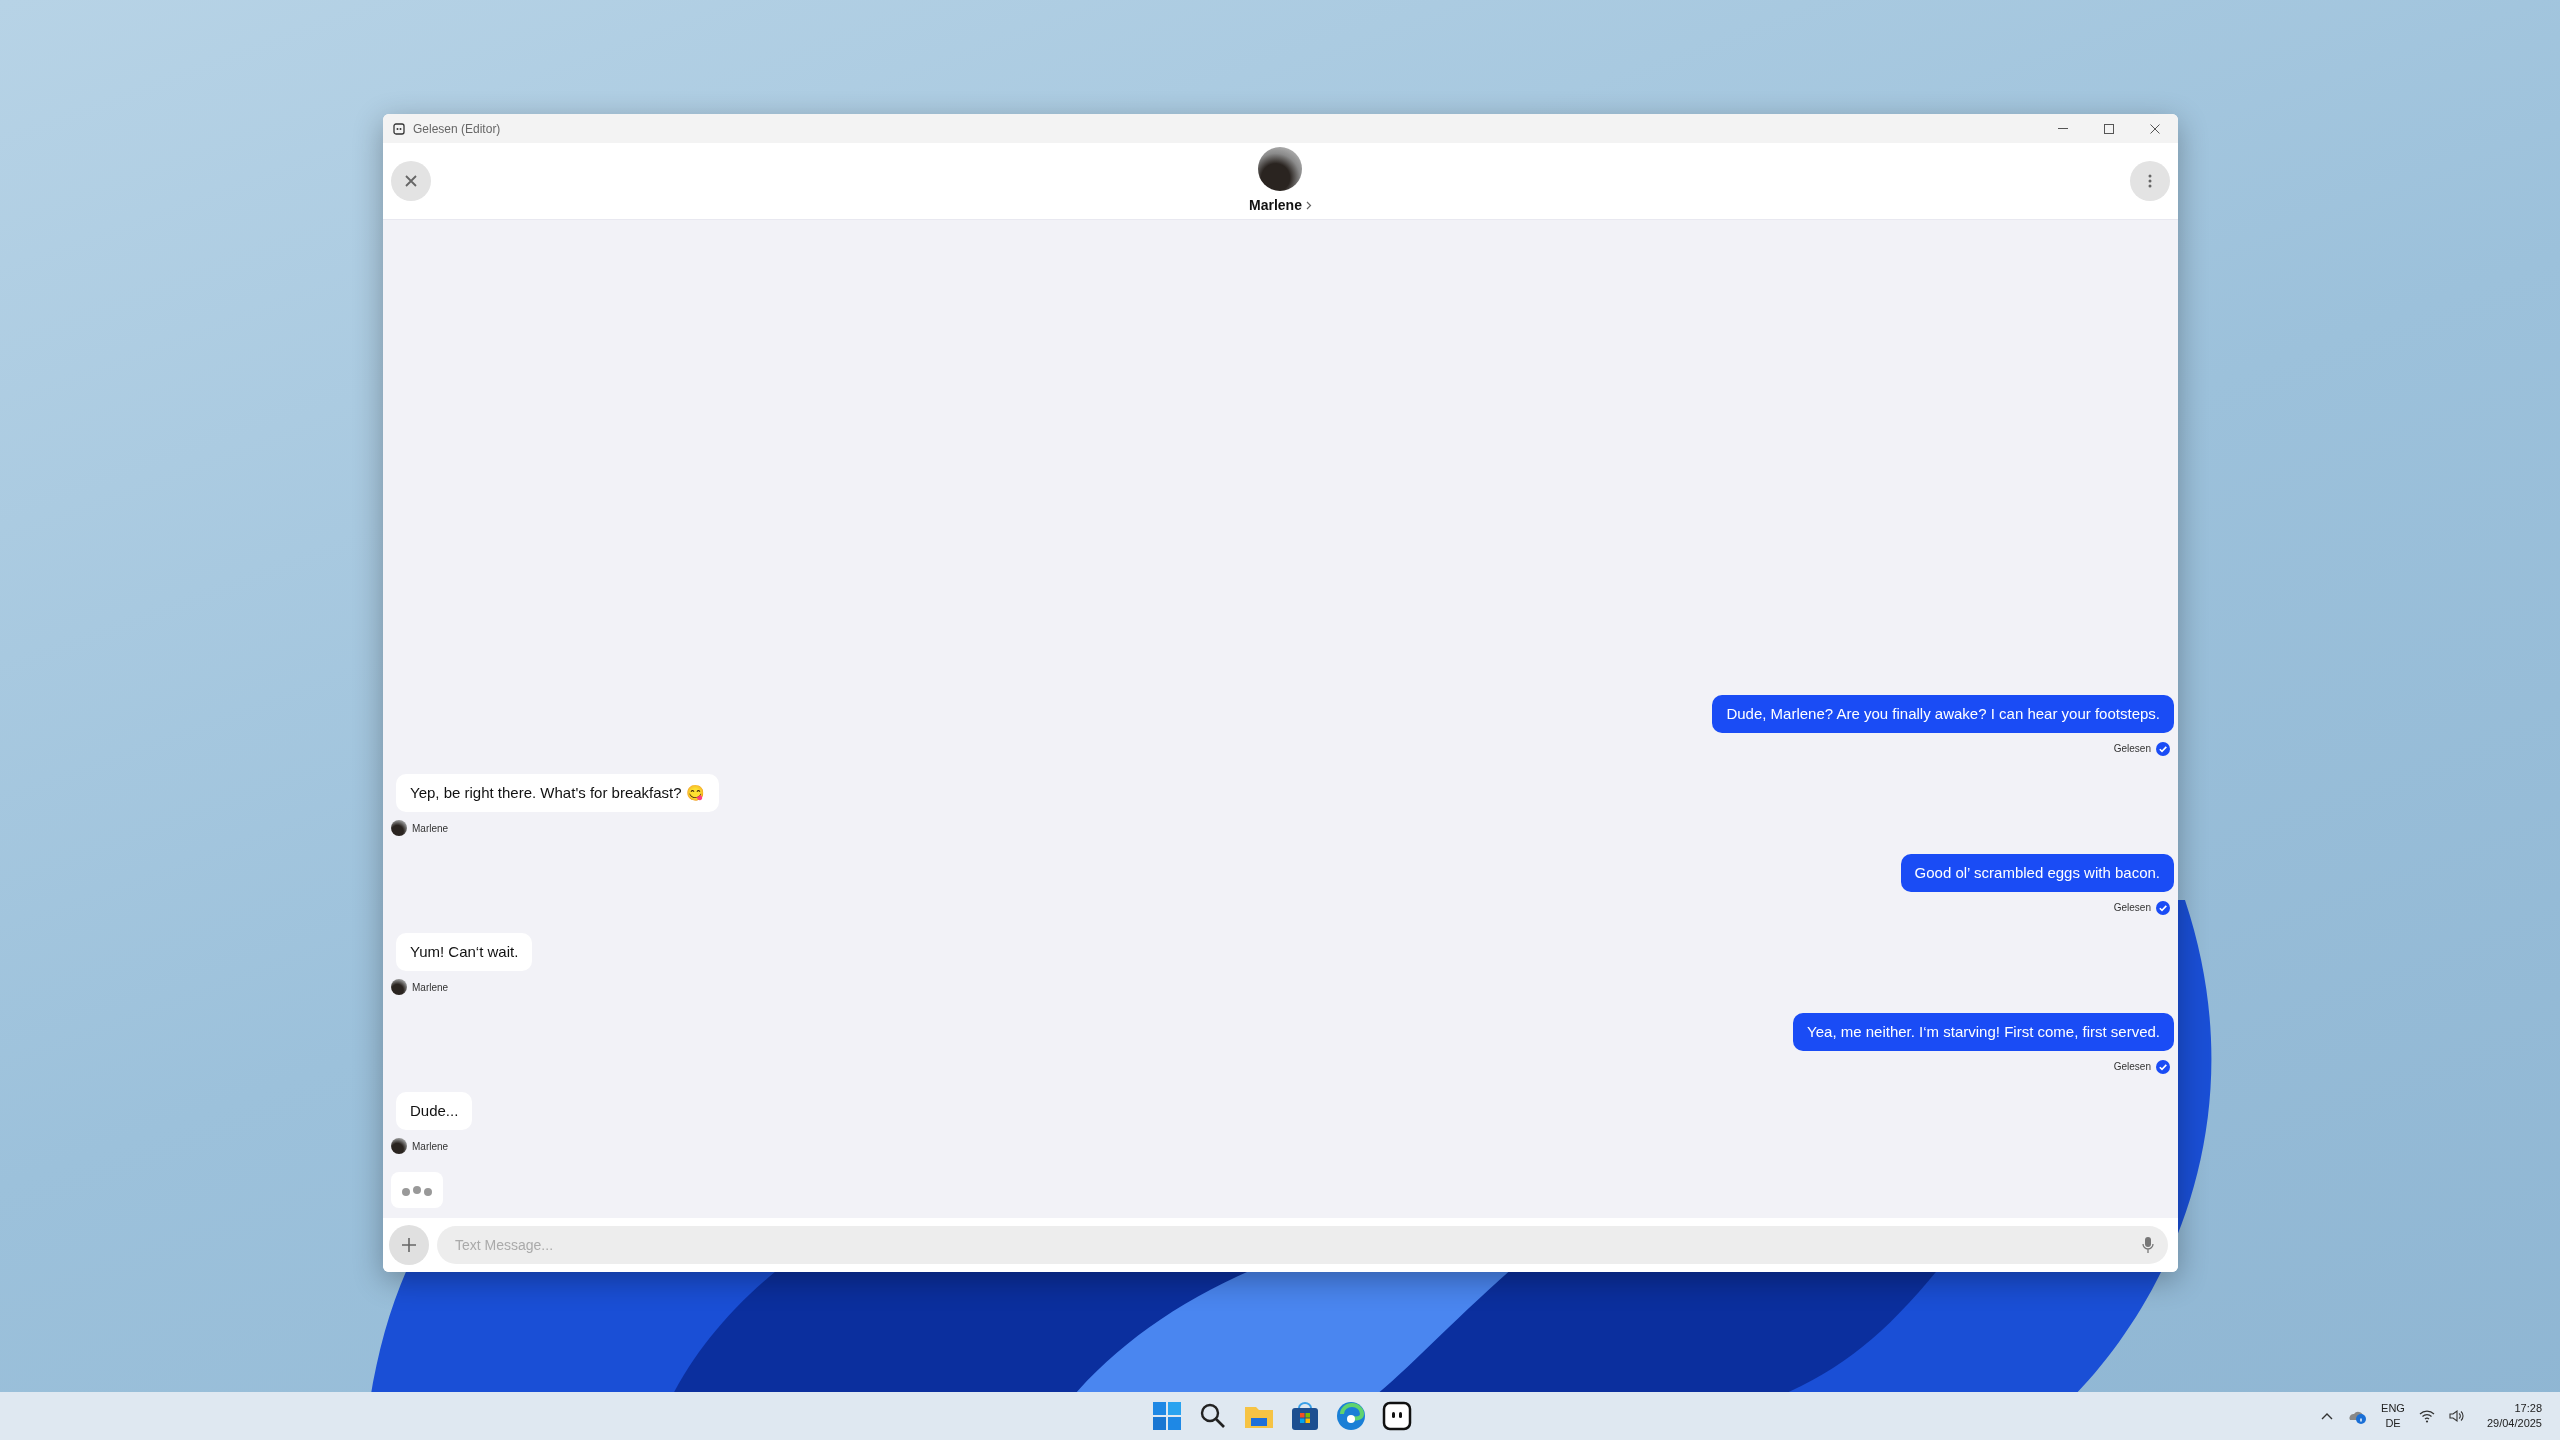 The image size is (2560, 1440). I want to click on message-bubble: Yep, be right there. What's for breakfast? 😋, so click(557, 793).